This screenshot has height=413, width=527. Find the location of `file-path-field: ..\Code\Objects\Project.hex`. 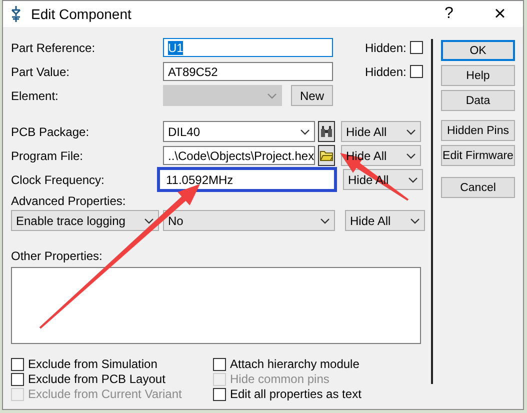

file-path-field: ..\Code\Objects\Project.hex is located at coordinates (239, 155).